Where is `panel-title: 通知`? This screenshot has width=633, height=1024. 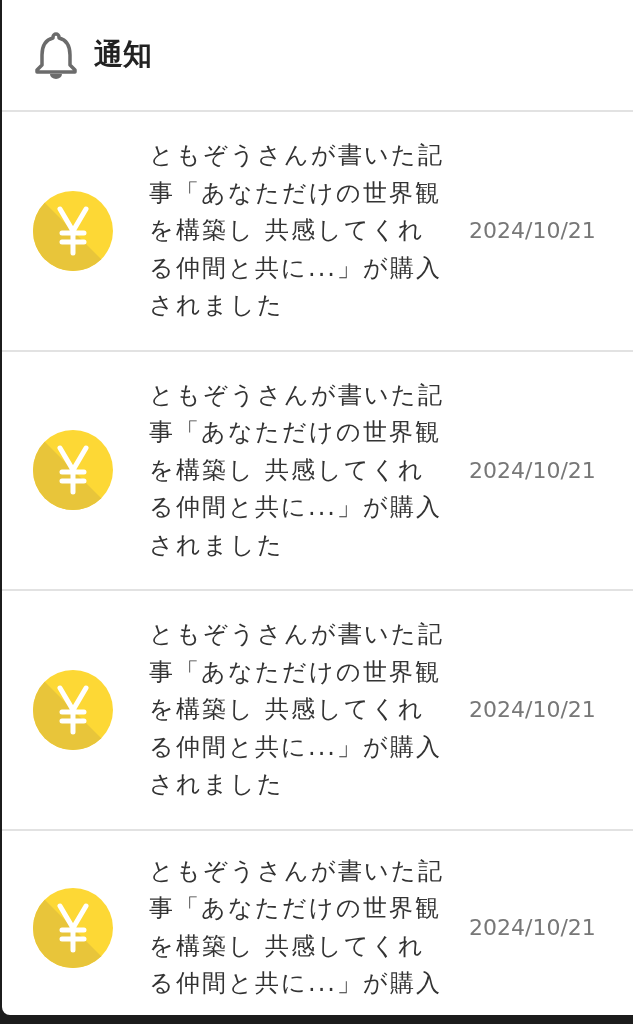
panel-title: 通知 is located at coordinates (123, 54).